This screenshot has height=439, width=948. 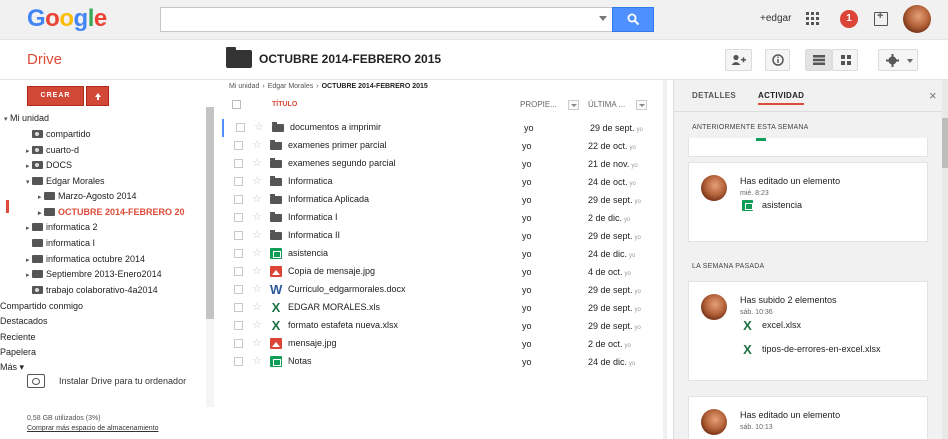 I want to click on tab-activity: ACTIVIDAD, so click(x=781, y=98).